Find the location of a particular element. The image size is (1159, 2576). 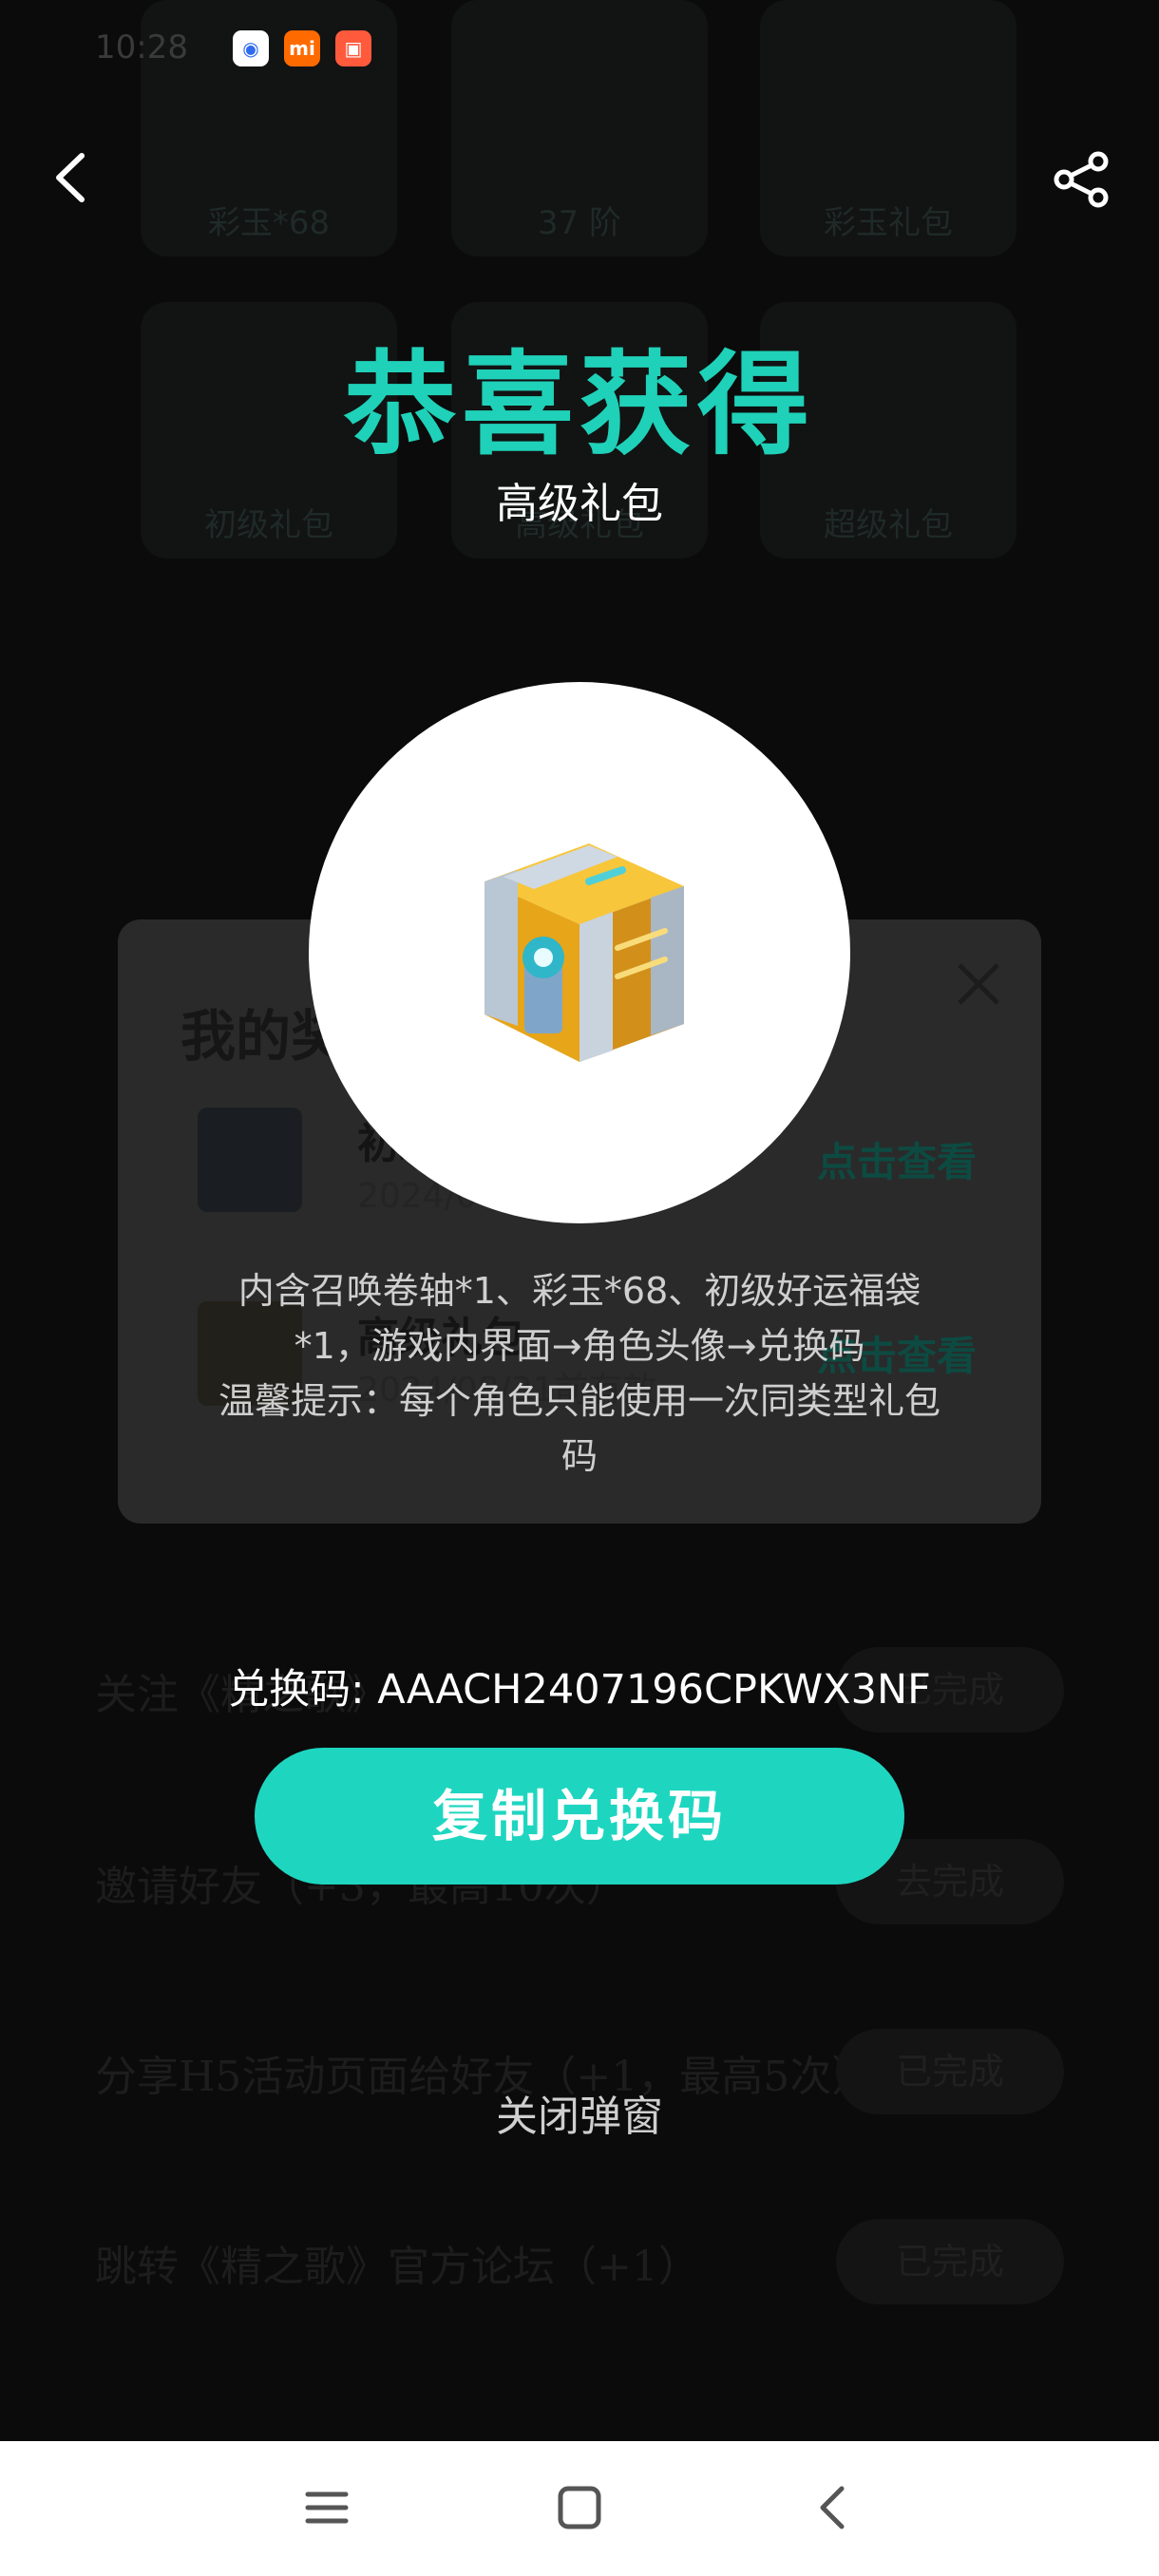

back-triangle-icon is located at coordinates (834, 2507).